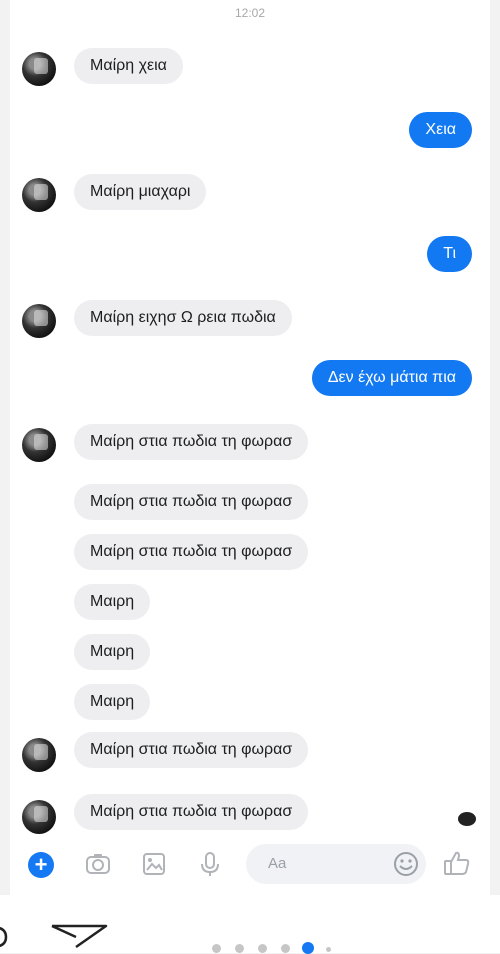 Image resolution: width=500 pixels, height=954 pixels. I want to click on comment-icon, so click(5, 937).